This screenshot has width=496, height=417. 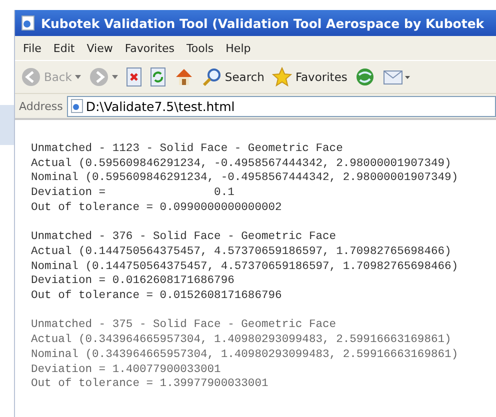 What do you see at coordinates (282, 77) in the screenshot?
I see `star-icon` at bounding box center [282, 77].